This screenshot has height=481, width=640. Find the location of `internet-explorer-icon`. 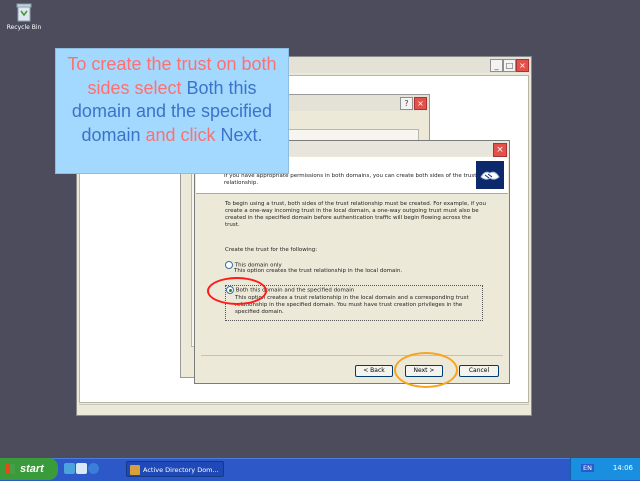

internet-explorer-icon is located at coordinates (93, 468).